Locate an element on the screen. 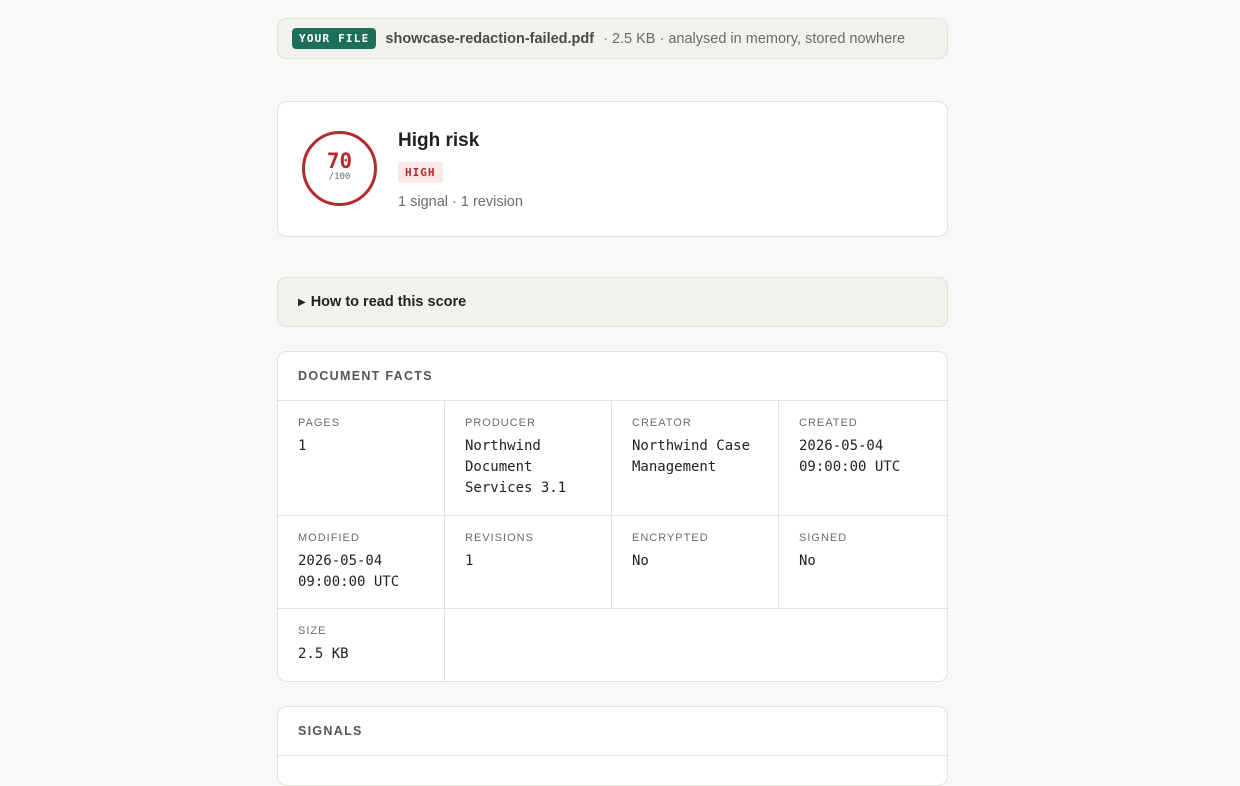  fact-label: REVISIONS is located at coordinates (499, 538).